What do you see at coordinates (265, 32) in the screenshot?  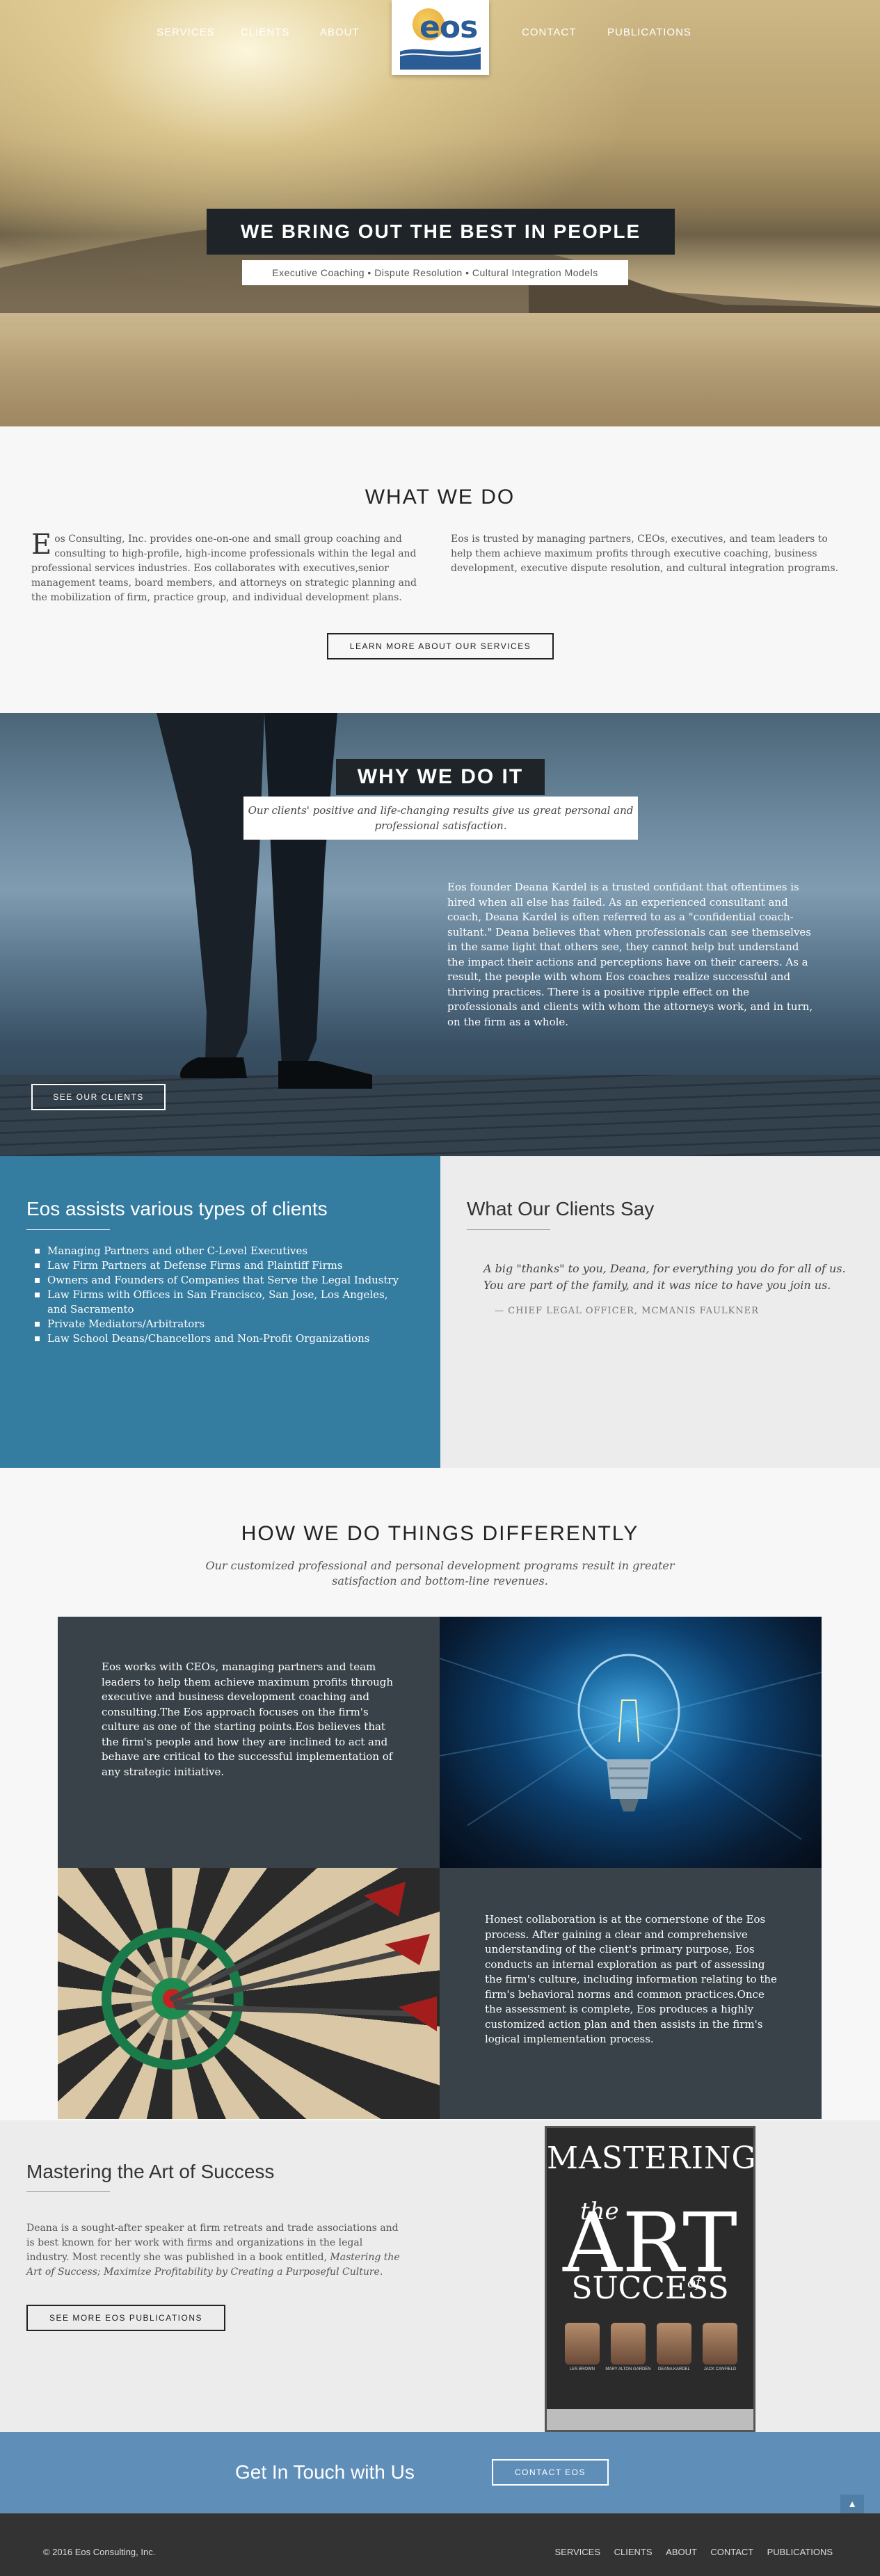 I see `nav-clients-link: CLIENTS` at bounding box center [265, 32].